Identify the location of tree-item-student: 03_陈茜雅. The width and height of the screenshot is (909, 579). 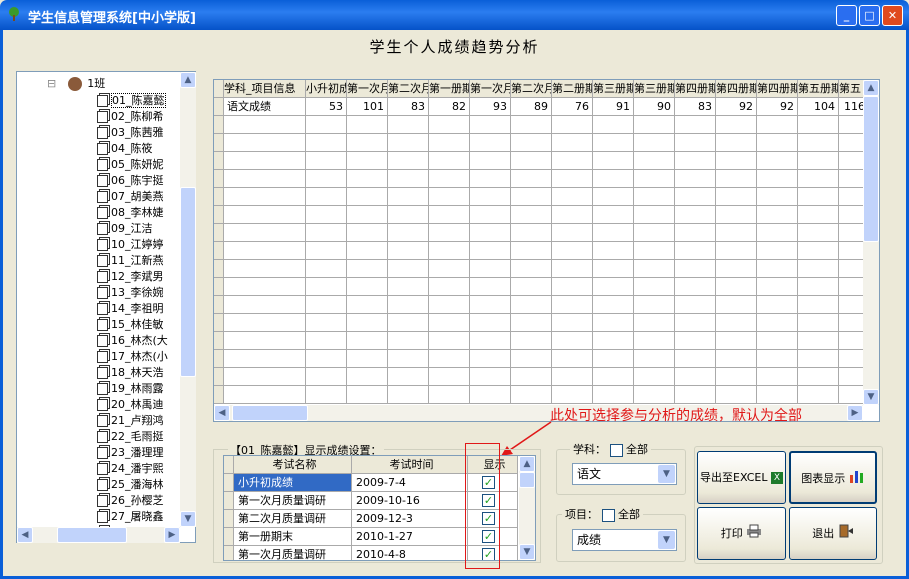
(130, 133).